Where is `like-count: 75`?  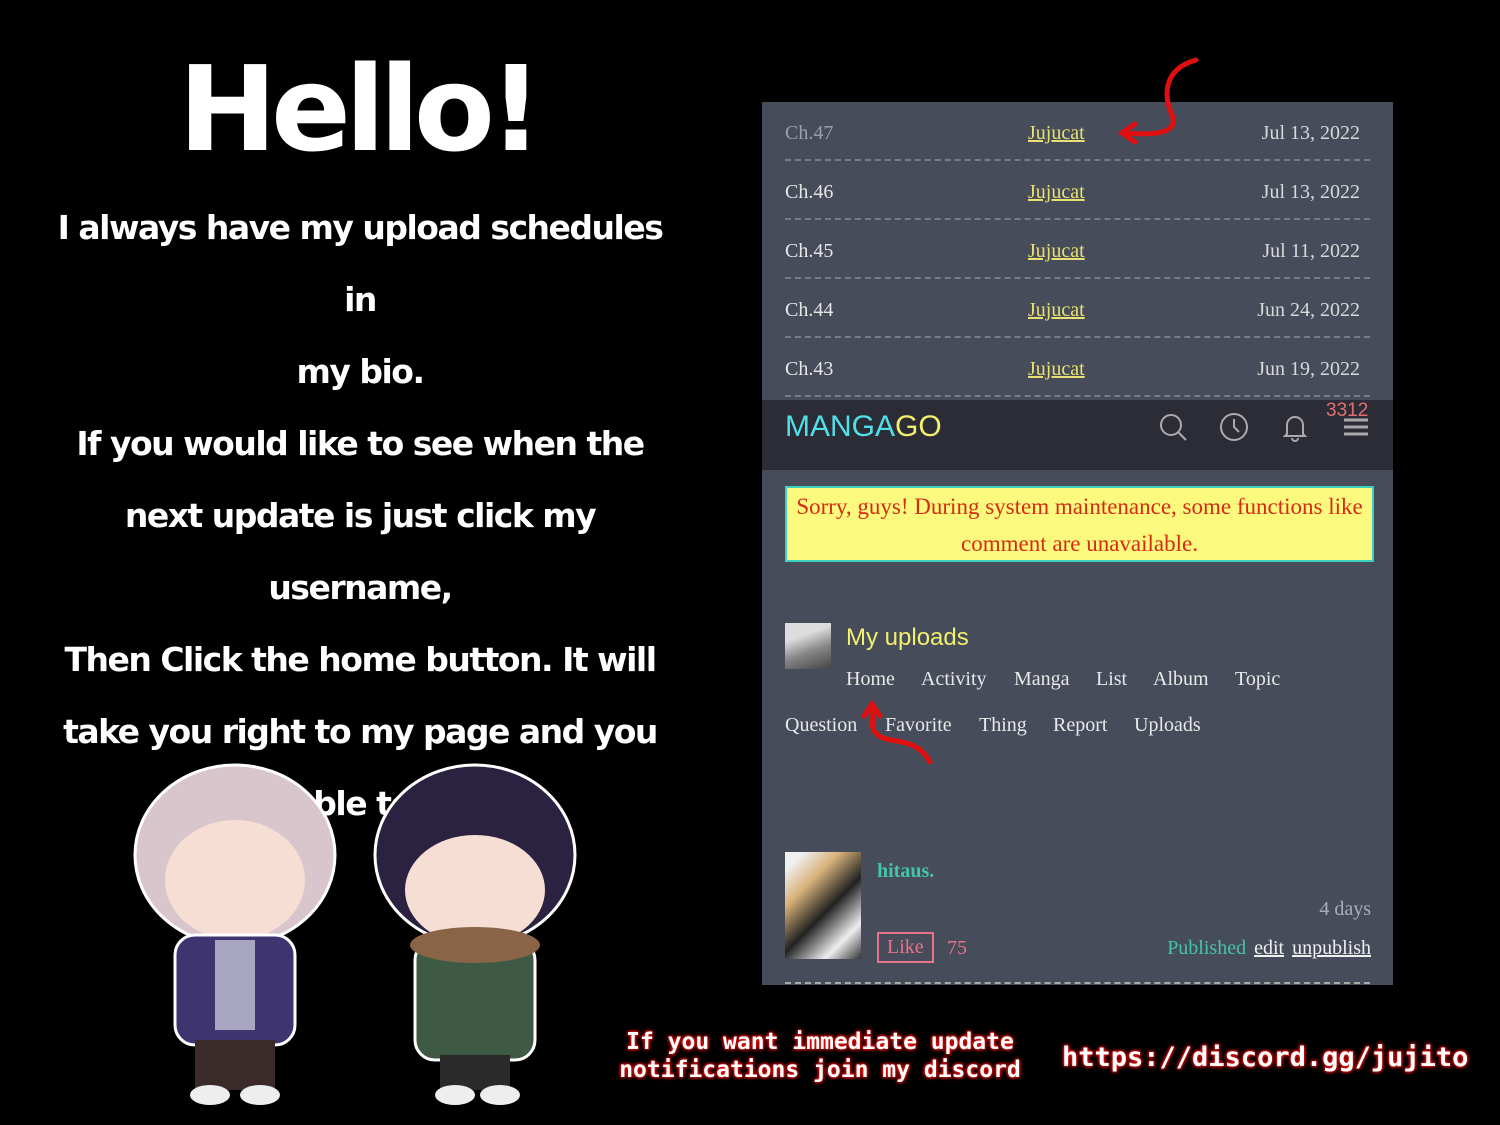 like-count: 75 is located at coordinates (957, 948).